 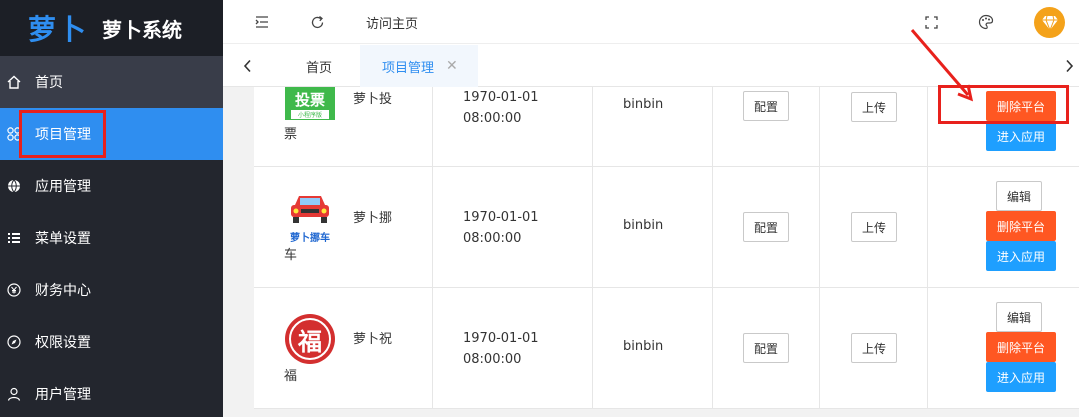 I want to click on vote-app-logo: 投票 小程序版, so click(x=310, y=103).